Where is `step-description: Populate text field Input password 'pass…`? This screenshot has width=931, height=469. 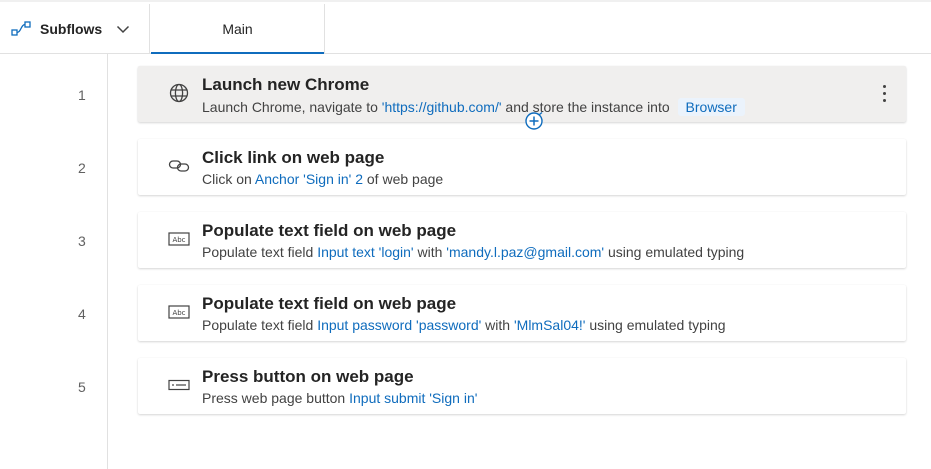
step-description: Populate text field Input password 'pass… is located at coordinates (464, 325).